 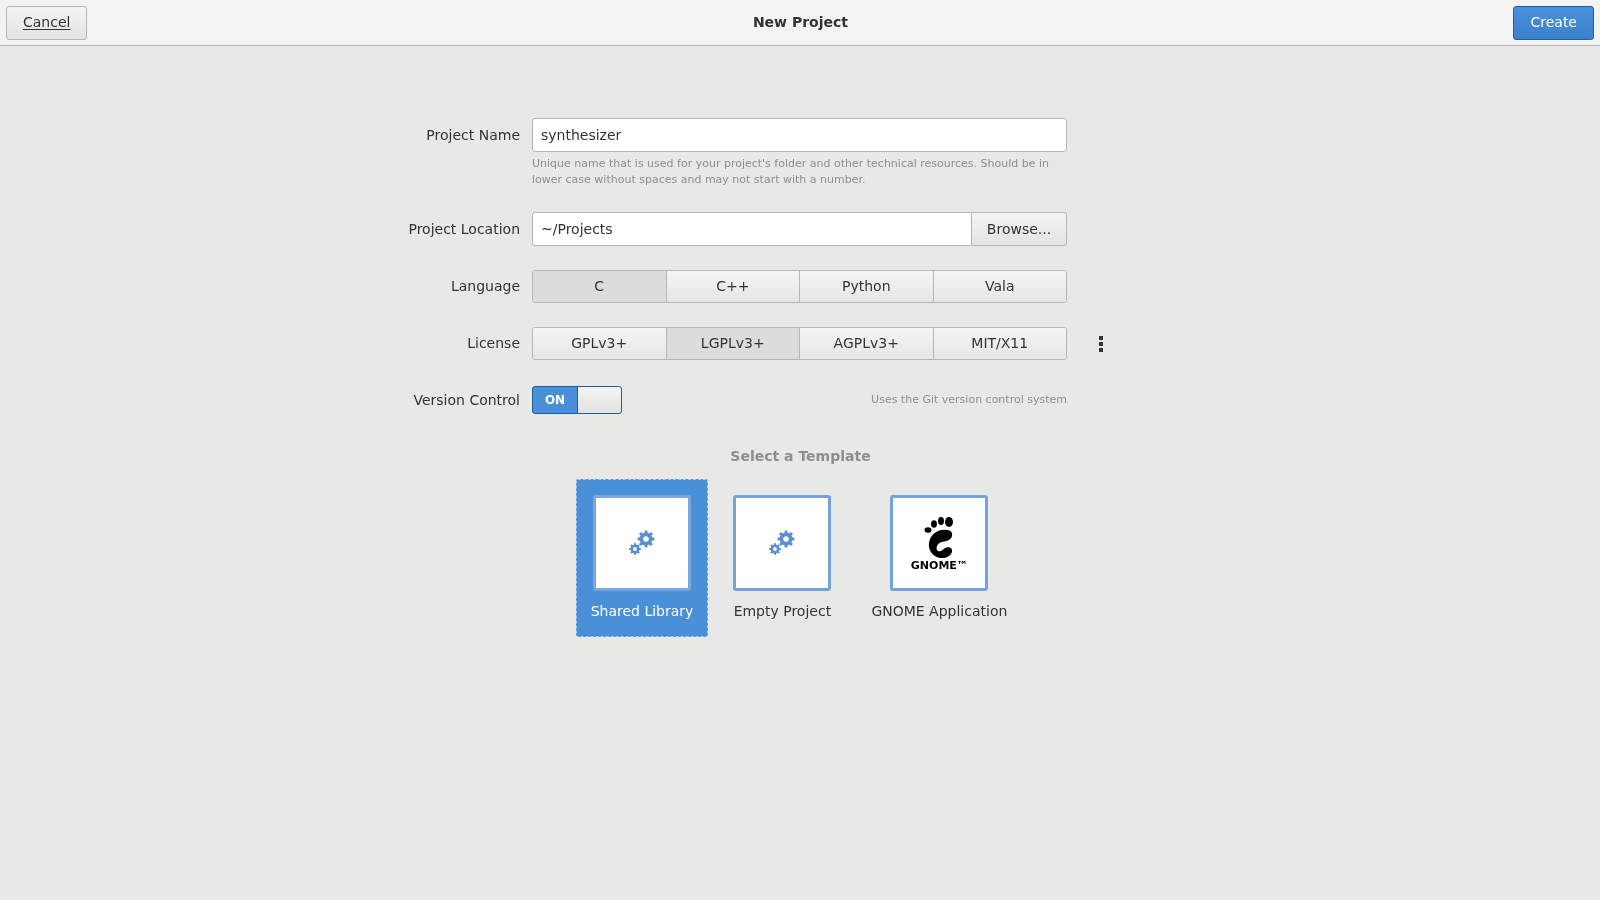 What do you see at coordinates (484, 286) in the screenshot?
I see `field-label: Language` at bounding box center [484, 286].